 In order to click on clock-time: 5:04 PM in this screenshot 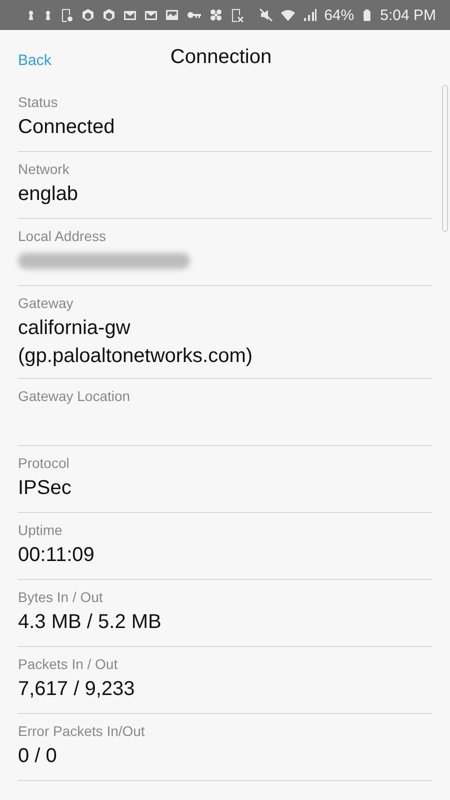, I will do `click(408, 15)`.